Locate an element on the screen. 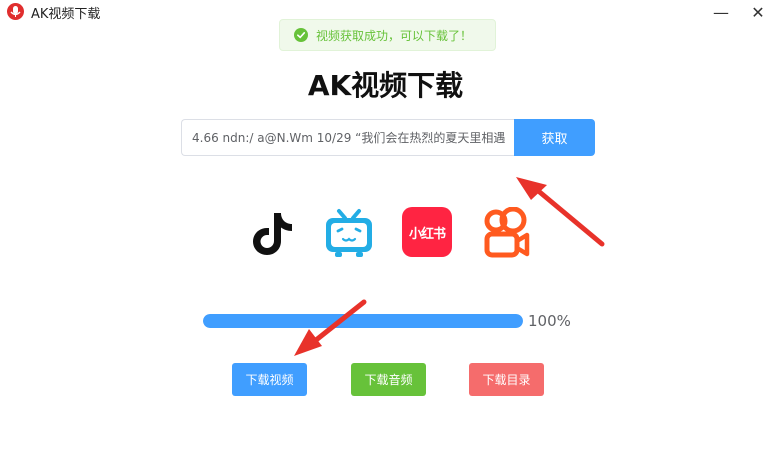 This screenshot has height=456, width=771. page-title: AK视频下载 is located at coordinates (385, 85).